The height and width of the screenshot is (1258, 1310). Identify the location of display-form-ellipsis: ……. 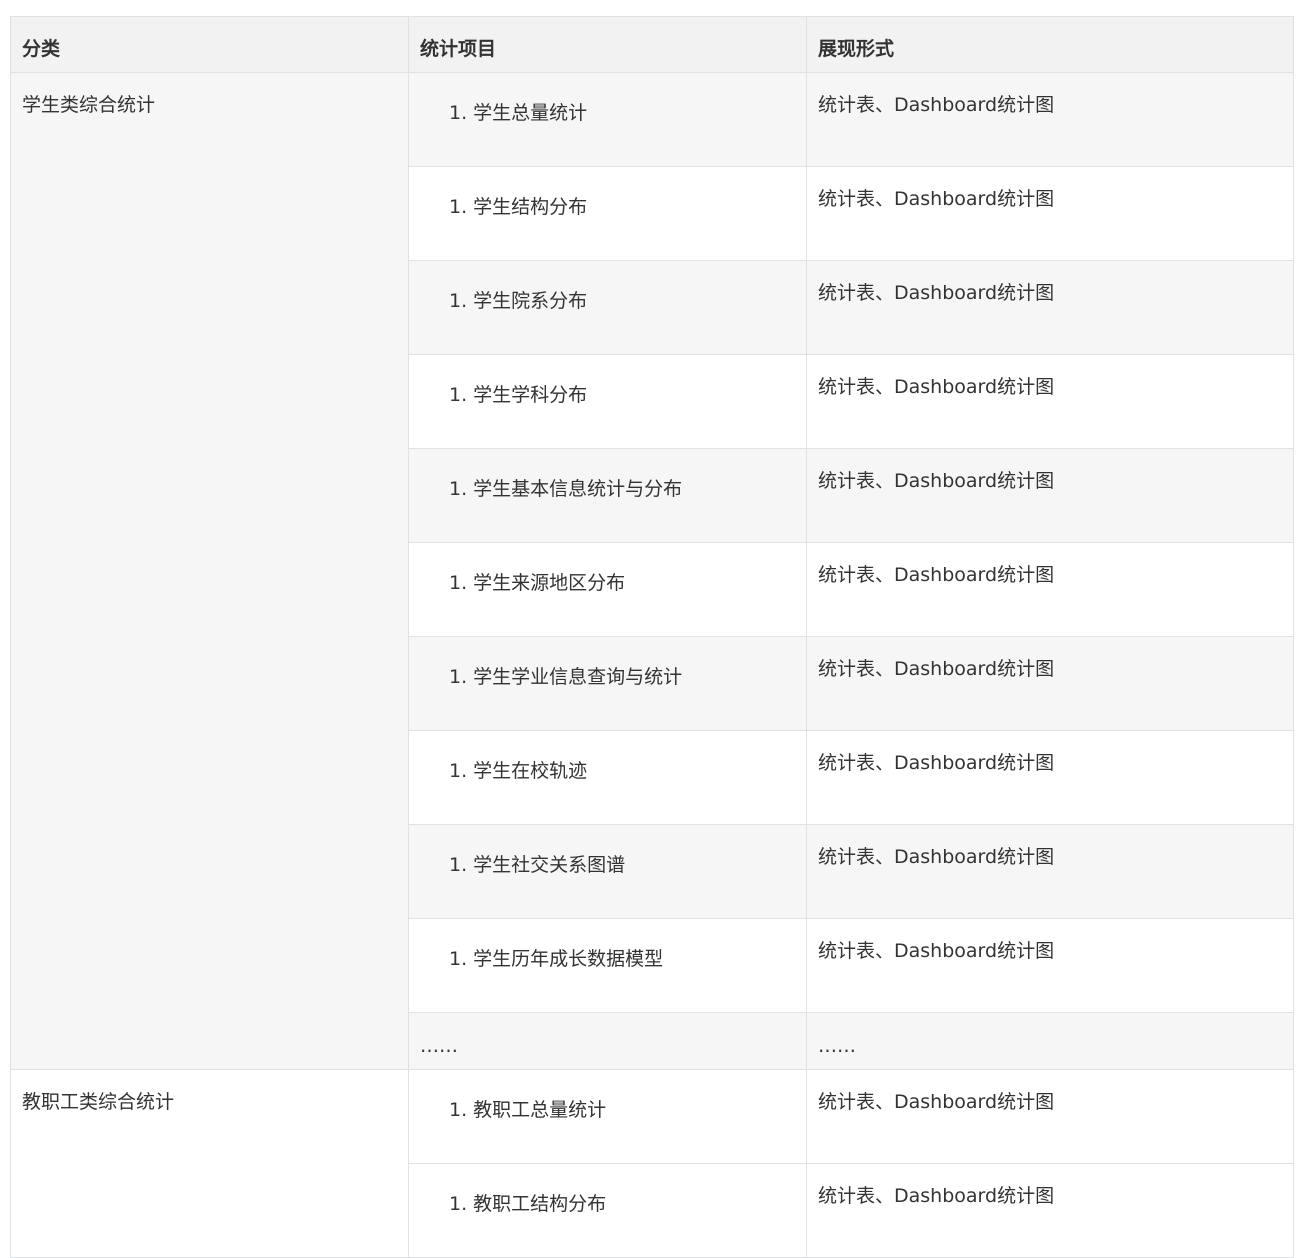
(1050, 1041).